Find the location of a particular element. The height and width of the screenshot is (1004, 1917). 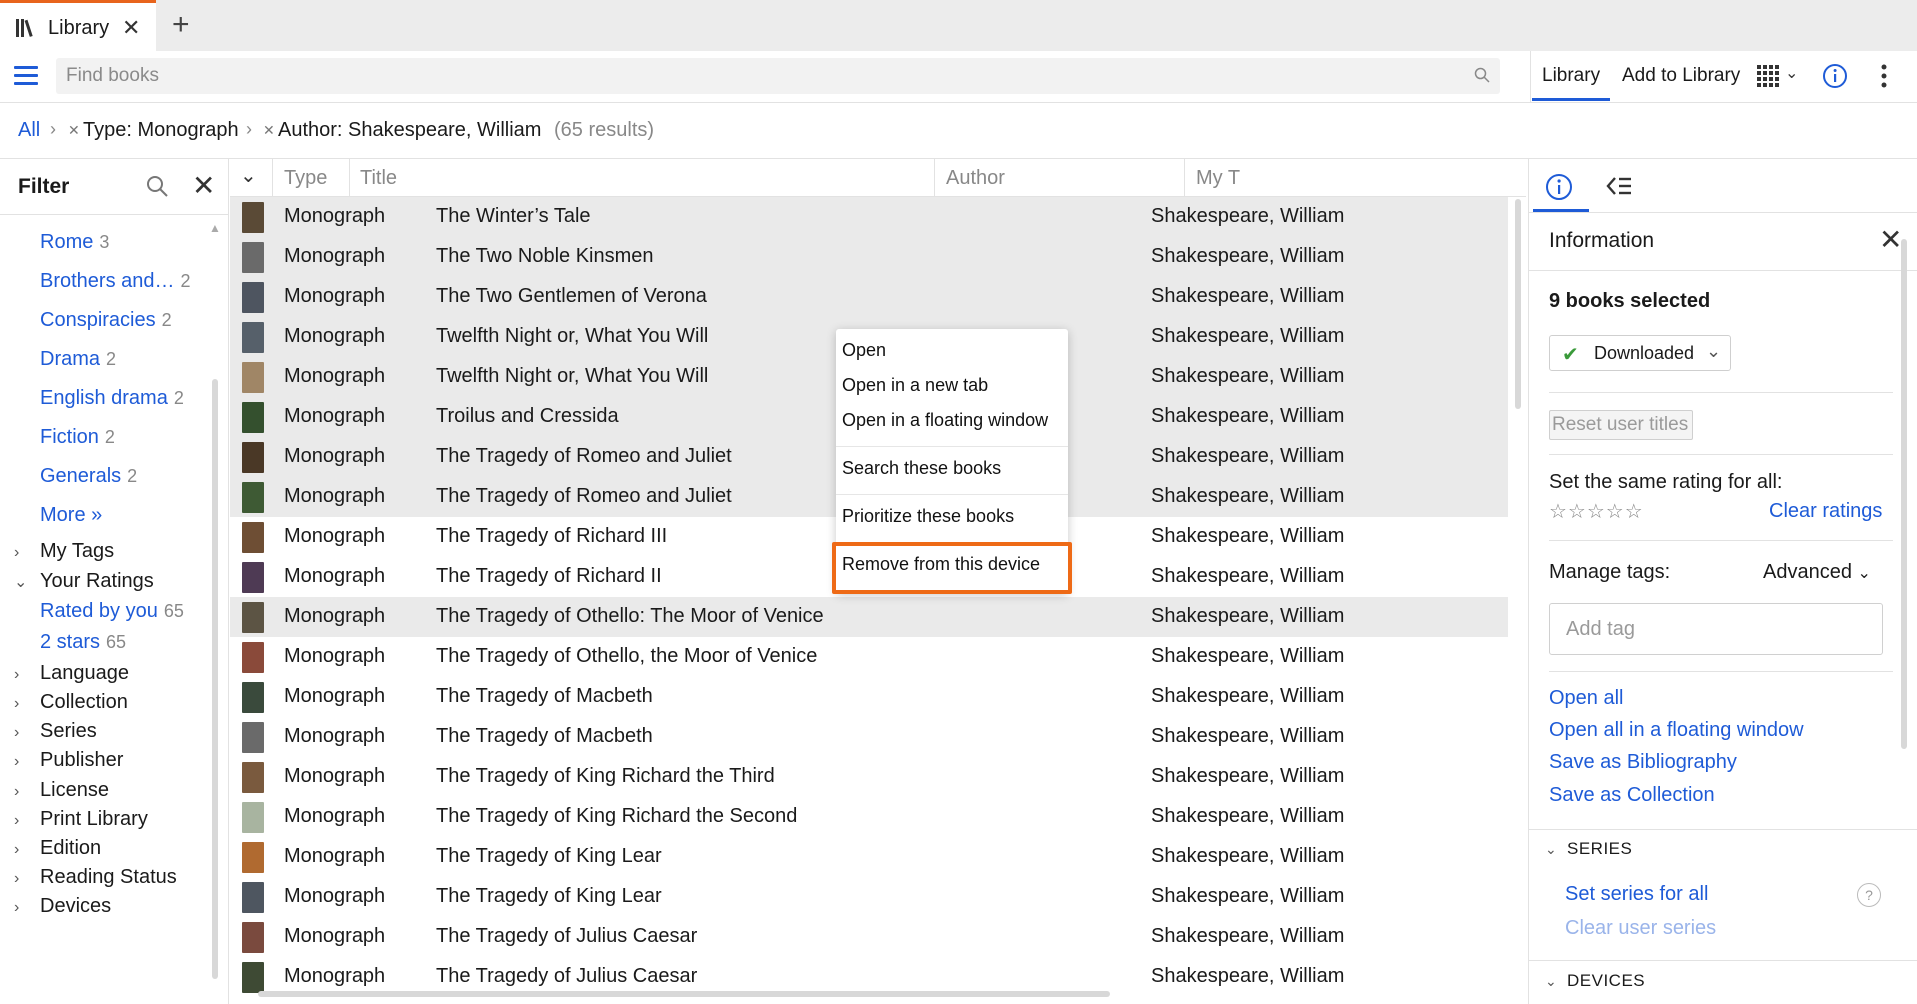

save-bibliography-link: Save as Bibliography is located at coordinates (1643, 762).